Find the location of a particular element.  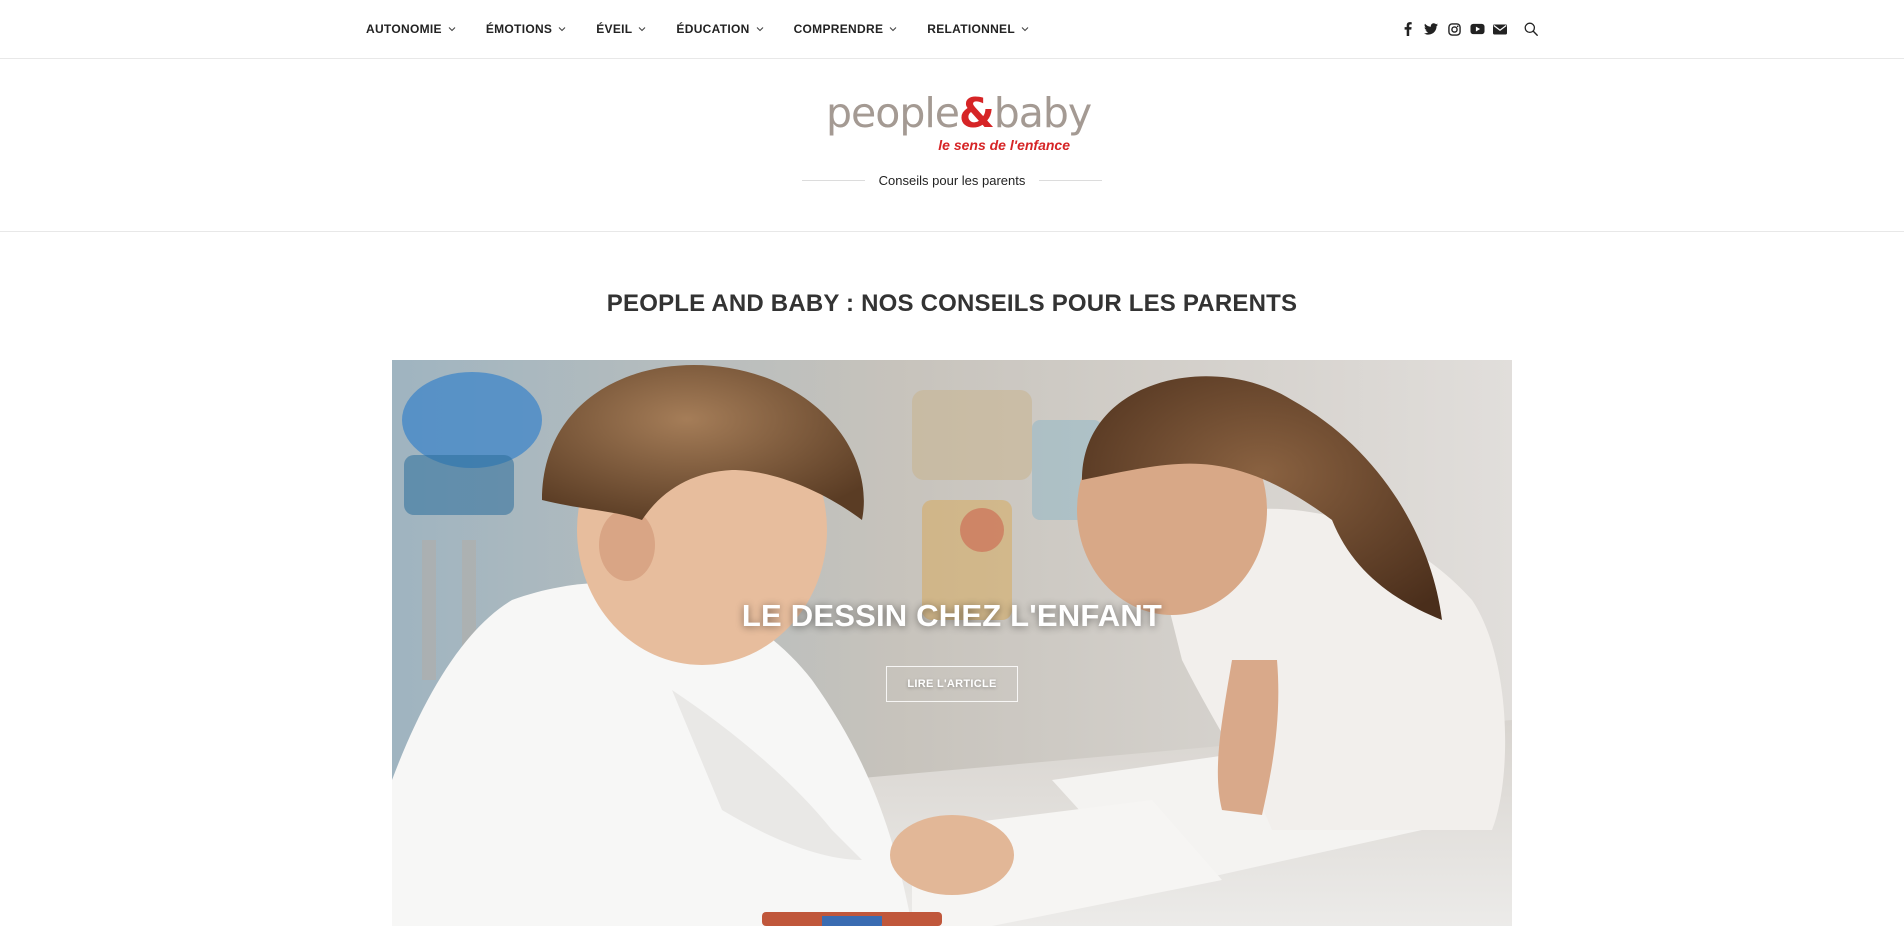

nav-item-autonomie: AUTONOMIE is located at coordinates (411, 29).